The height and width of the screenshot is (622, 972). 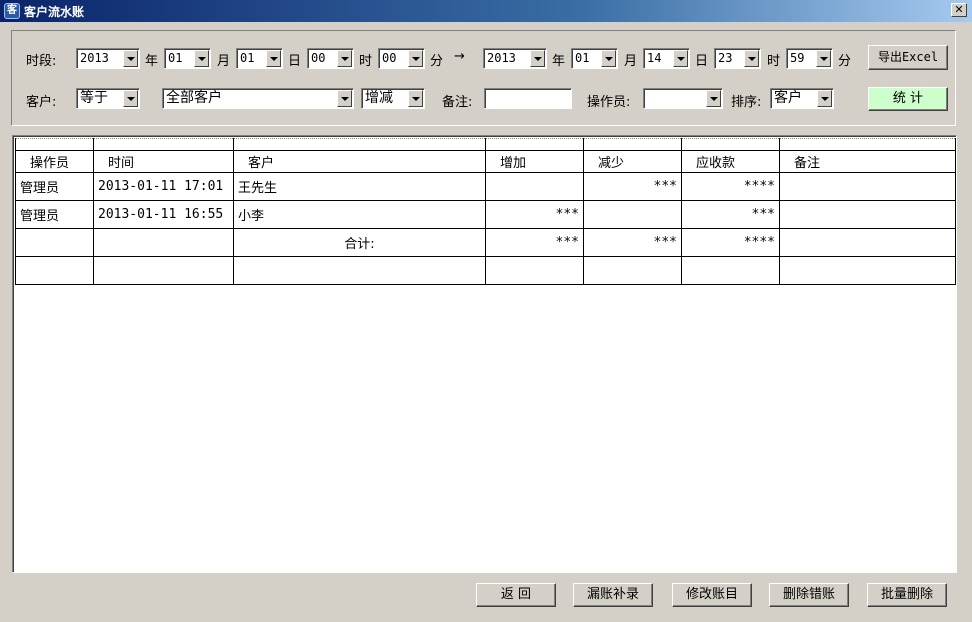 What do you see at coordinates (359, 214) in the screenshot?
I see `cell-customer: 小李` at bounding box center [359, 214].